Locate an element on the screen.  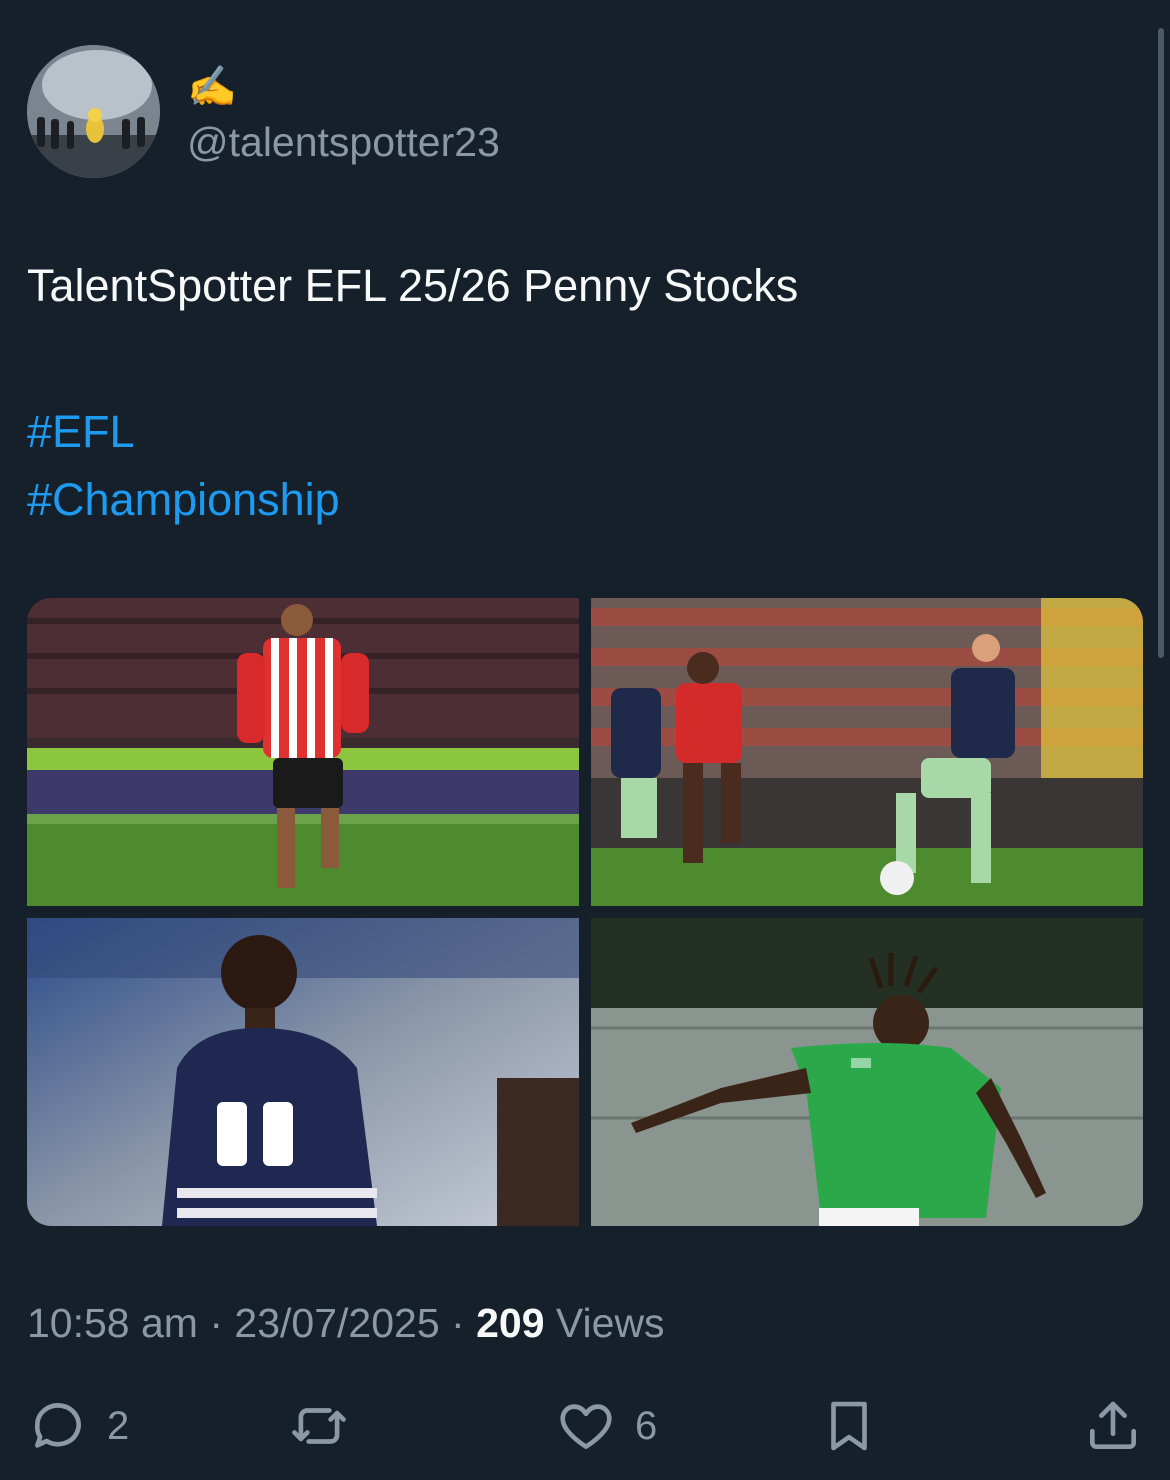
tweet-time: 10:58 am is located at coordinates (112, 1323).